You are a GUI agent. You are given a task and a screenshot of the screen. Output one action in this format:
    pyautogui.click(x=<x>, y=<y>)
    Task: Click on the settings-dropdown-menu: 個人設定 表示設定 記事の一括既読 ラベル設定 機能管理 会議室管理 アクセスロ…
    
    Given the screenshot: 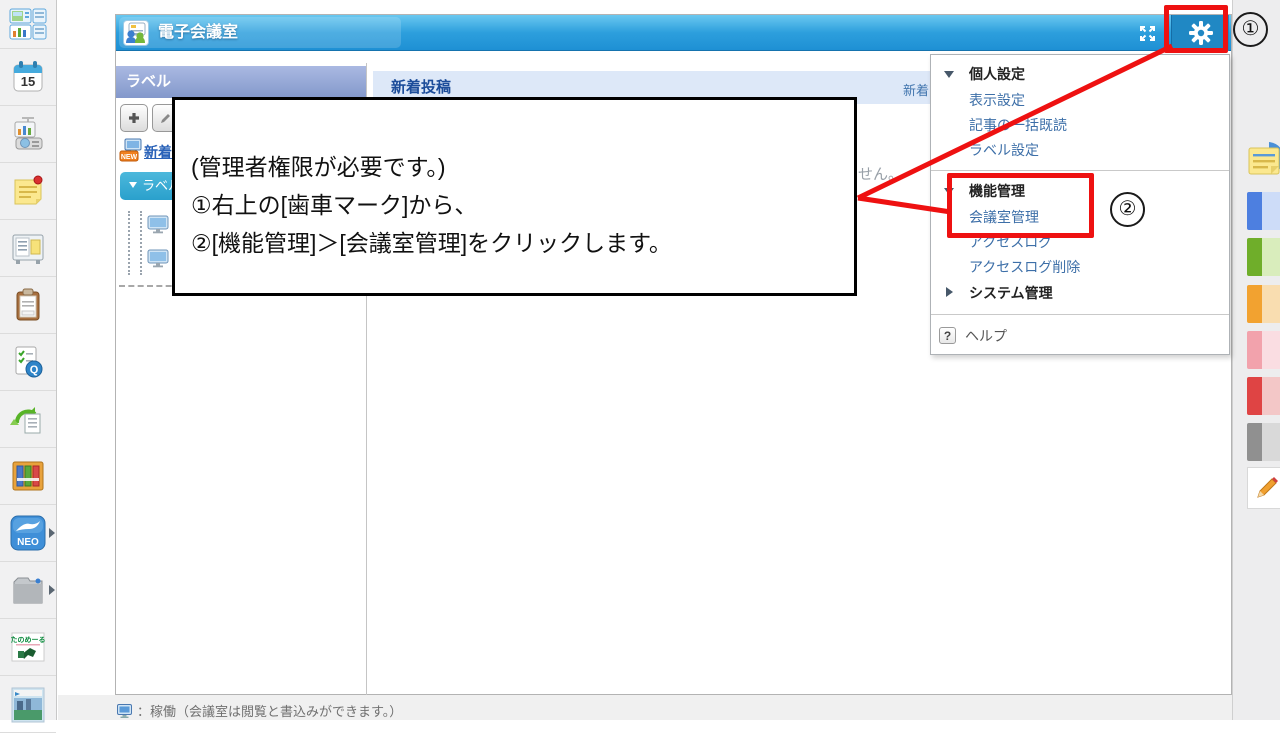 What is the action you would take?
    pyautogui.click(x=1080, y=204)
    